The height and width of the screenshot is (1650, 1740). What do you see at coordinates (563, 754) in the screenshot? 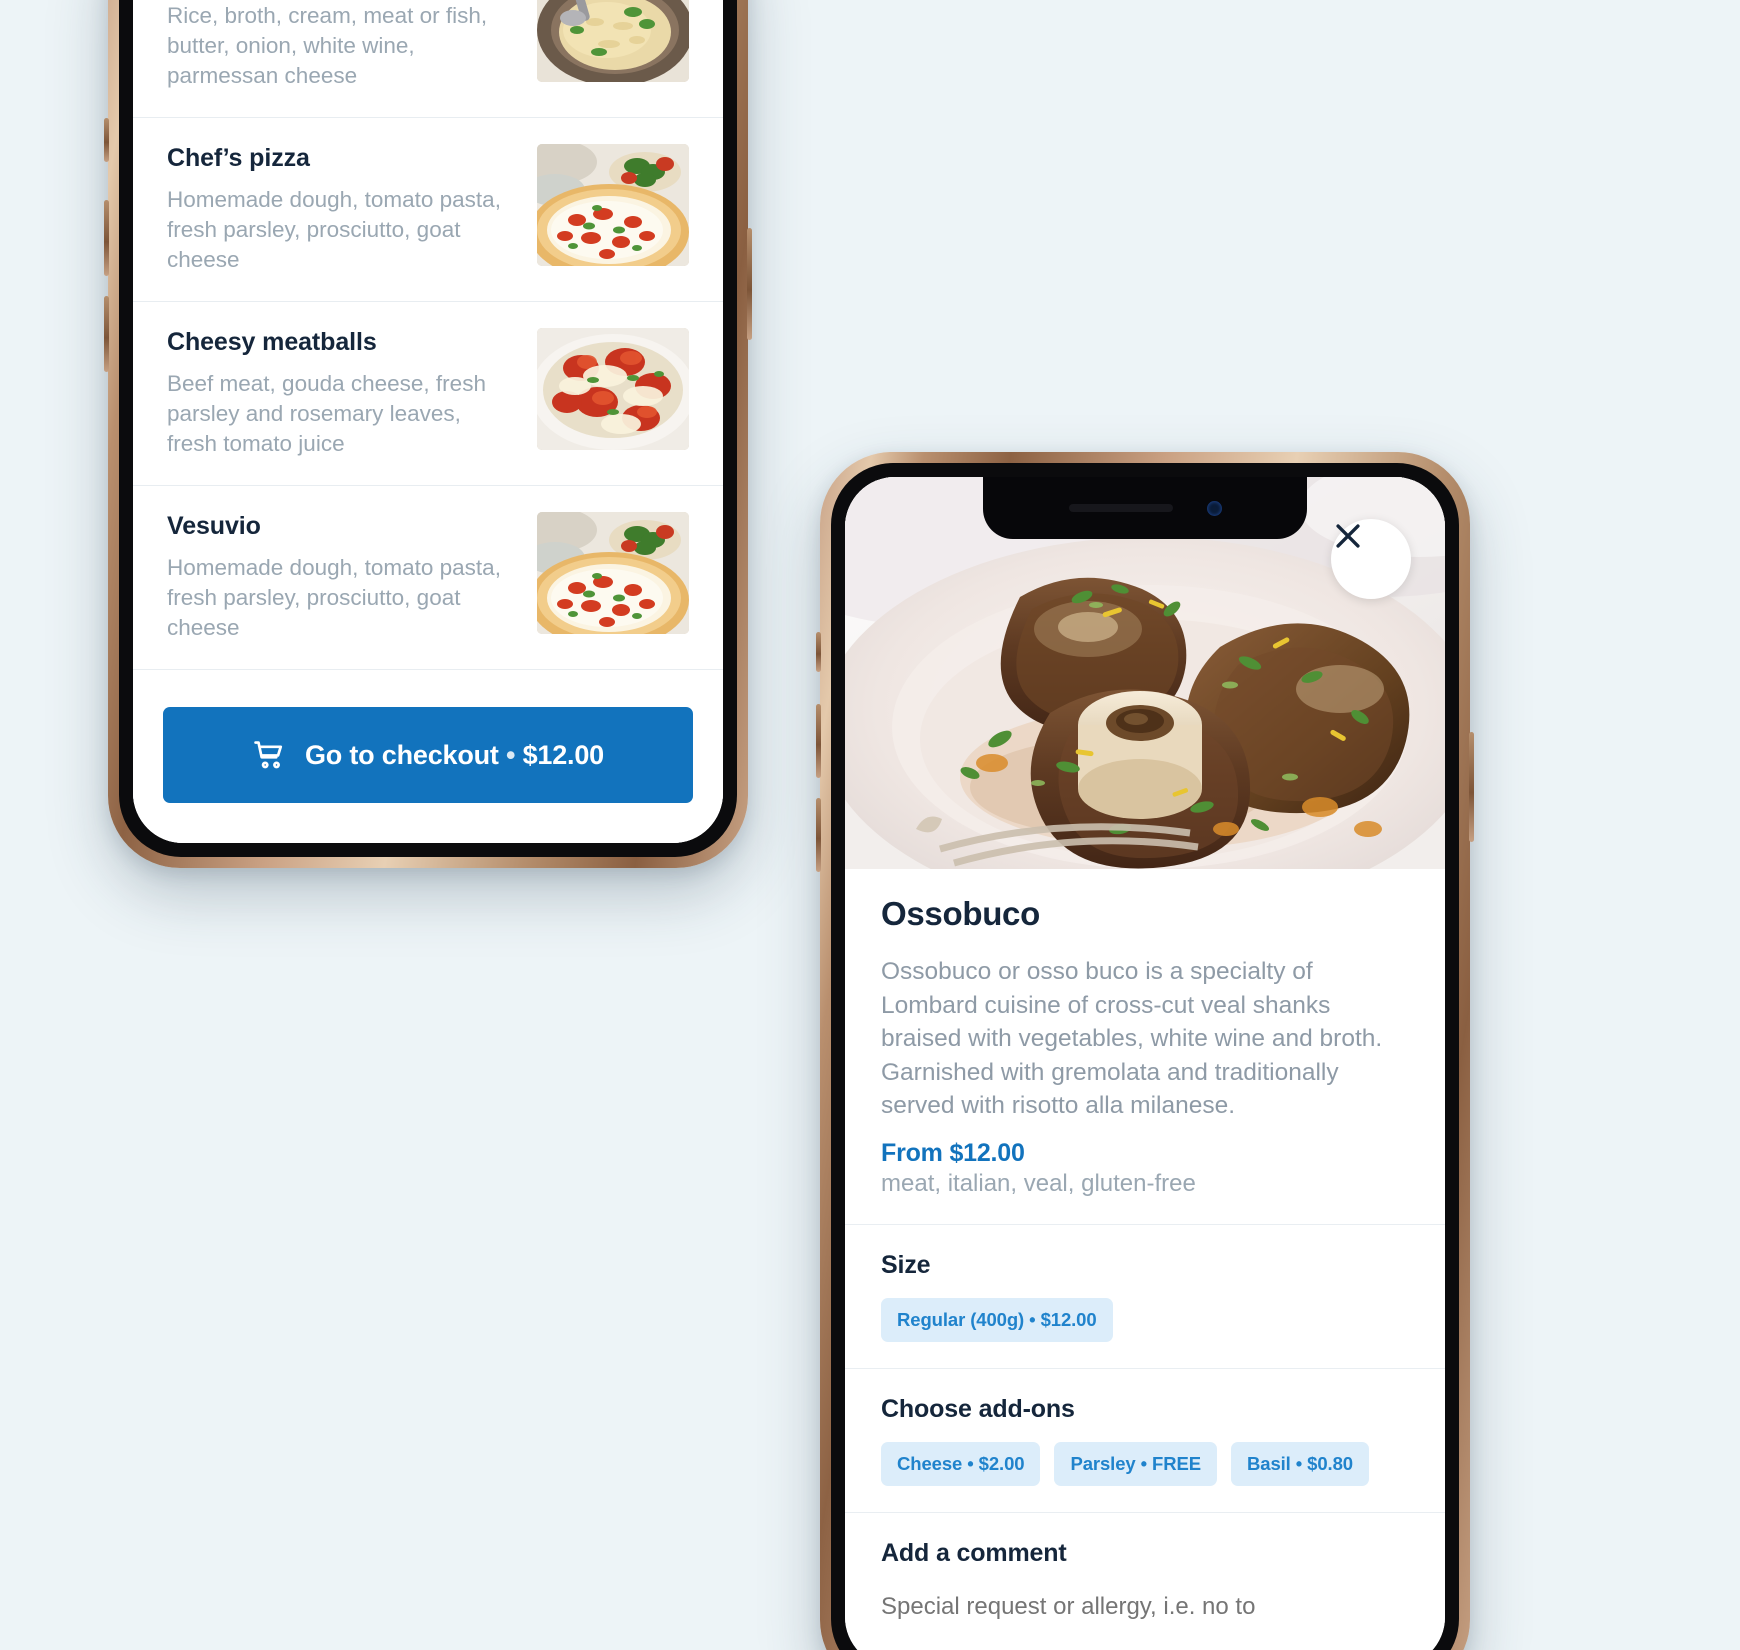
I see `checkout-total: $12.00` at bounding box center [563, 754].